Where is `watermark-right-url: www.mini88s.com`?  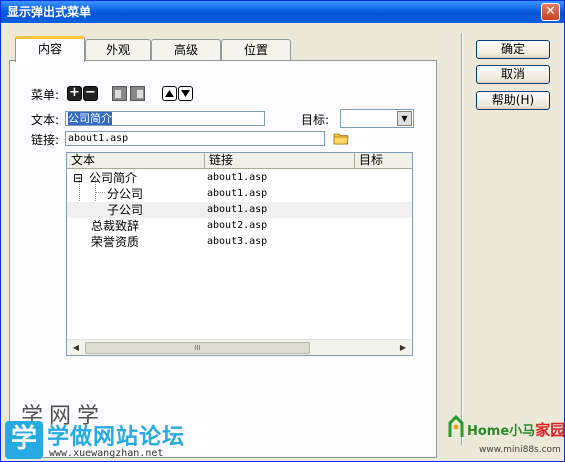
watermark-right-url: www.mini88s.com is located at coordinates (520, 450).